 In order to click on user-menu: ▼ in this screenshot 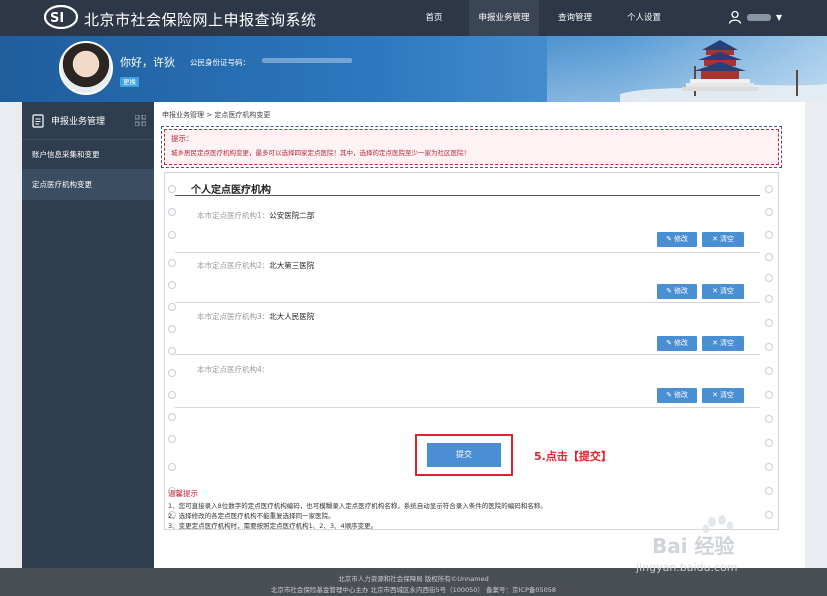, I will do `click(755, 17)`.